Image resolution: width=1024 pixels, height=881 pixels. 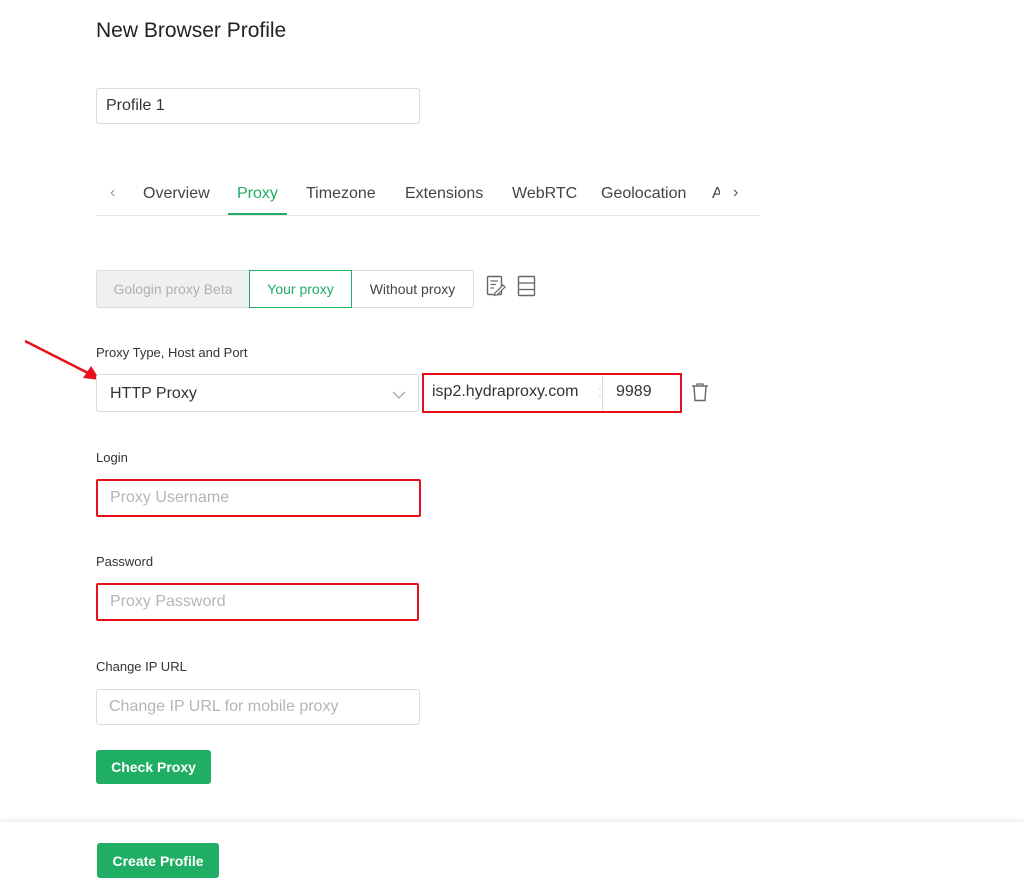 What do you see at coordinates (141, 666) in the screenshot?
I see `change-ip-label: Change IP URL` at bounding box center [141, 666].